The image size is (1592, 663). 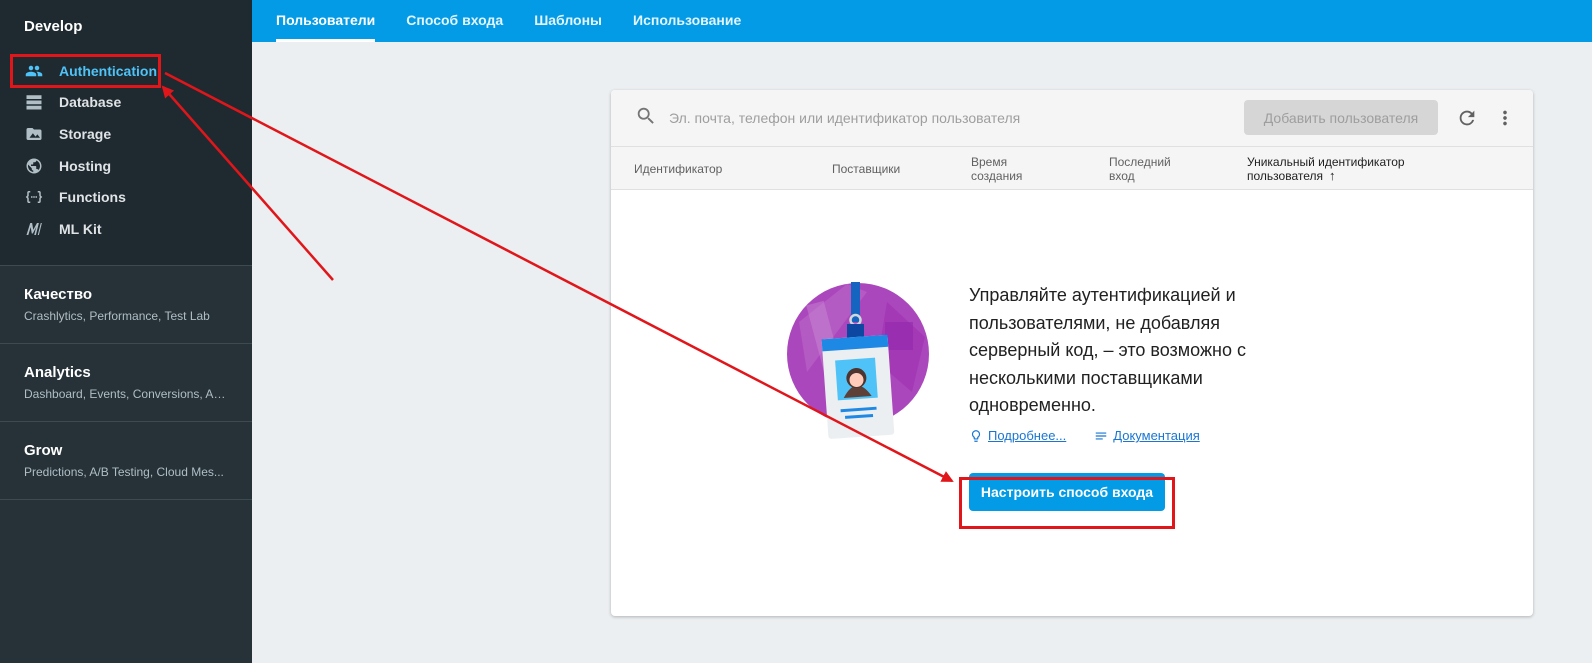 I want to click on sidebar-item-label: Database, so click(x=90, y=102).